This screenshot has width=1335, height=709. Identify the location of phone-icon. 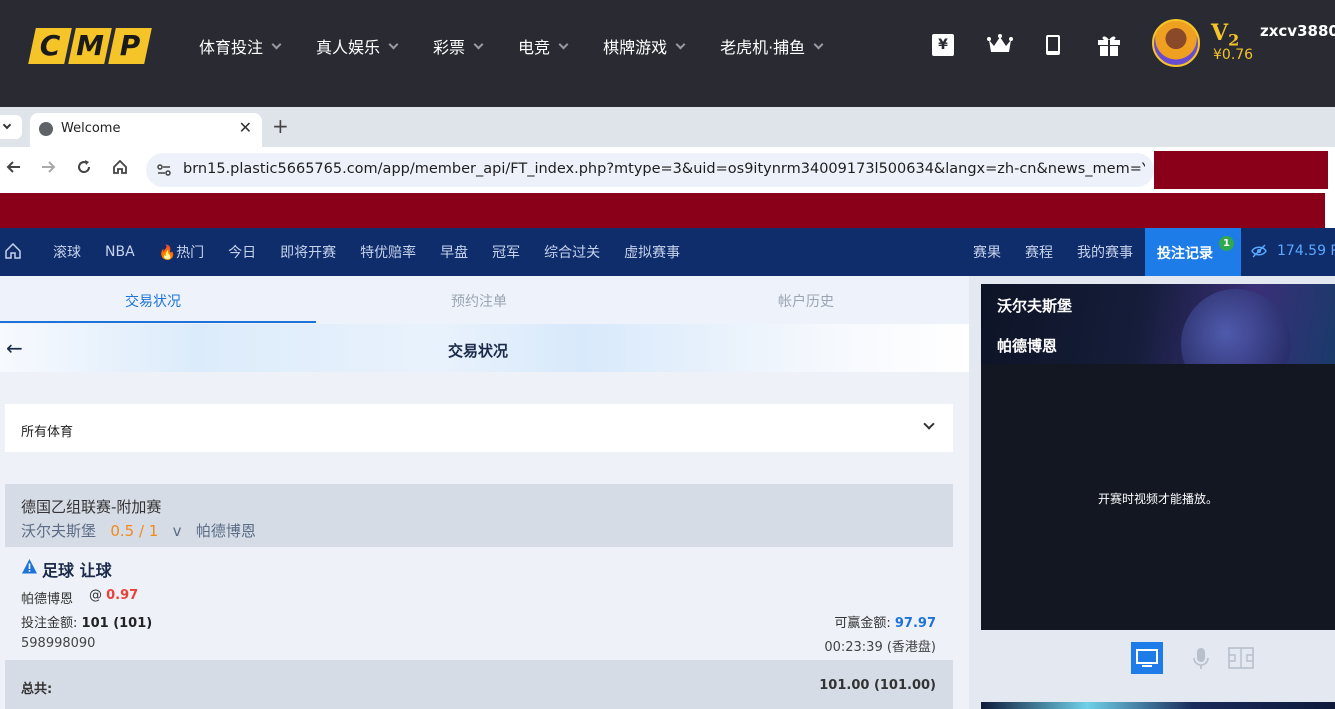
(1053, 45).